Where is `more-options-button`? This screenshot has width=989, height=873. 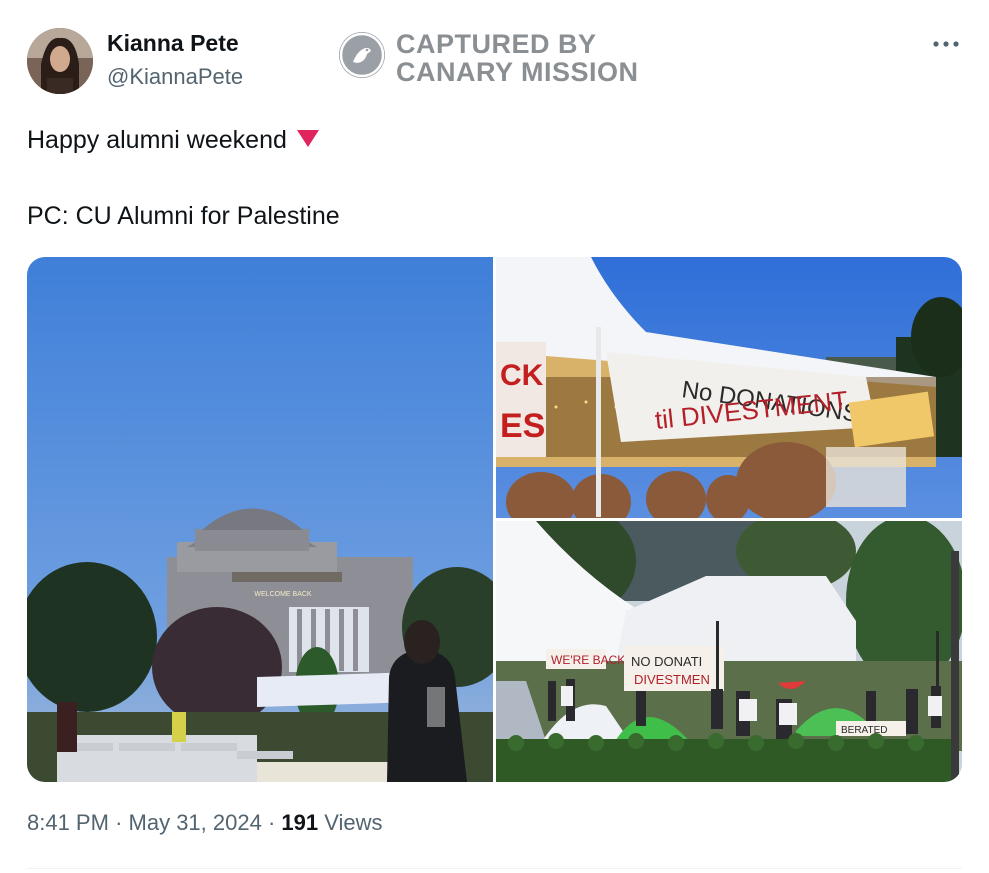 more-options-button is located at coordinates (946, 44).